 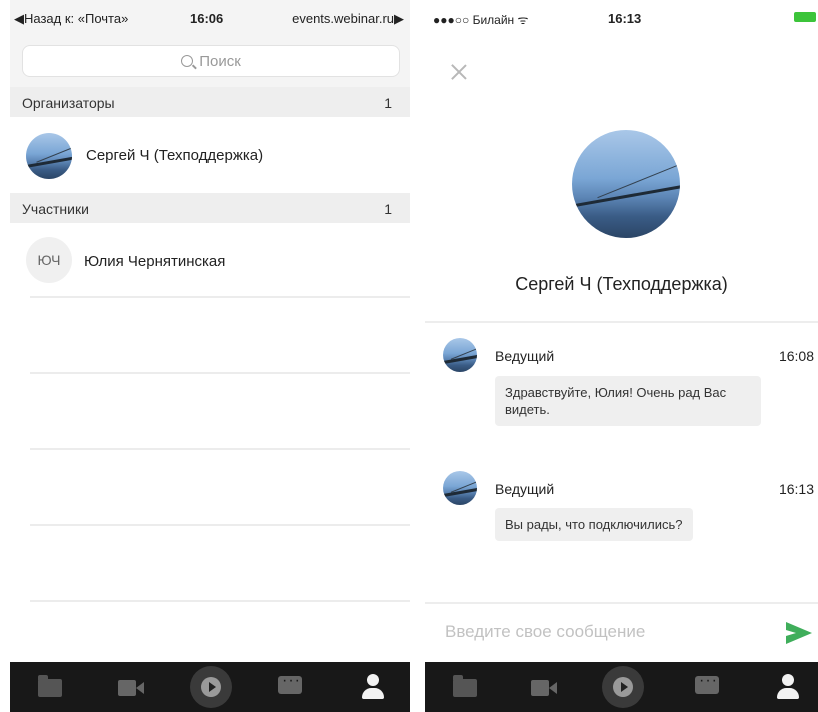 What do you see at coordinates (49, 260) in the screenshot?
I see `avatar: ЮЧ` at bounding box center [49, 260].